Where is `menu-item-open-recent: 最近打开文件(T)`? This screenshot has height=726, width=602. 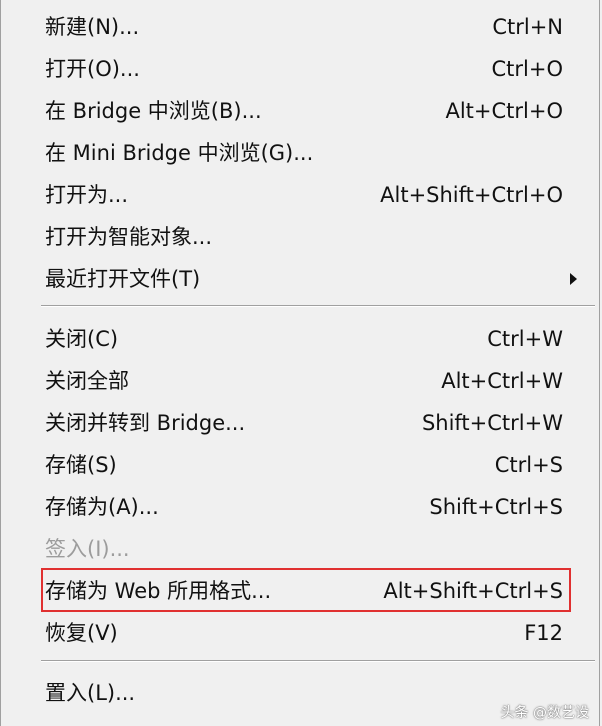
menu-item-open-recent: 最近打开文件(T) is located at coordinates (300, 279).